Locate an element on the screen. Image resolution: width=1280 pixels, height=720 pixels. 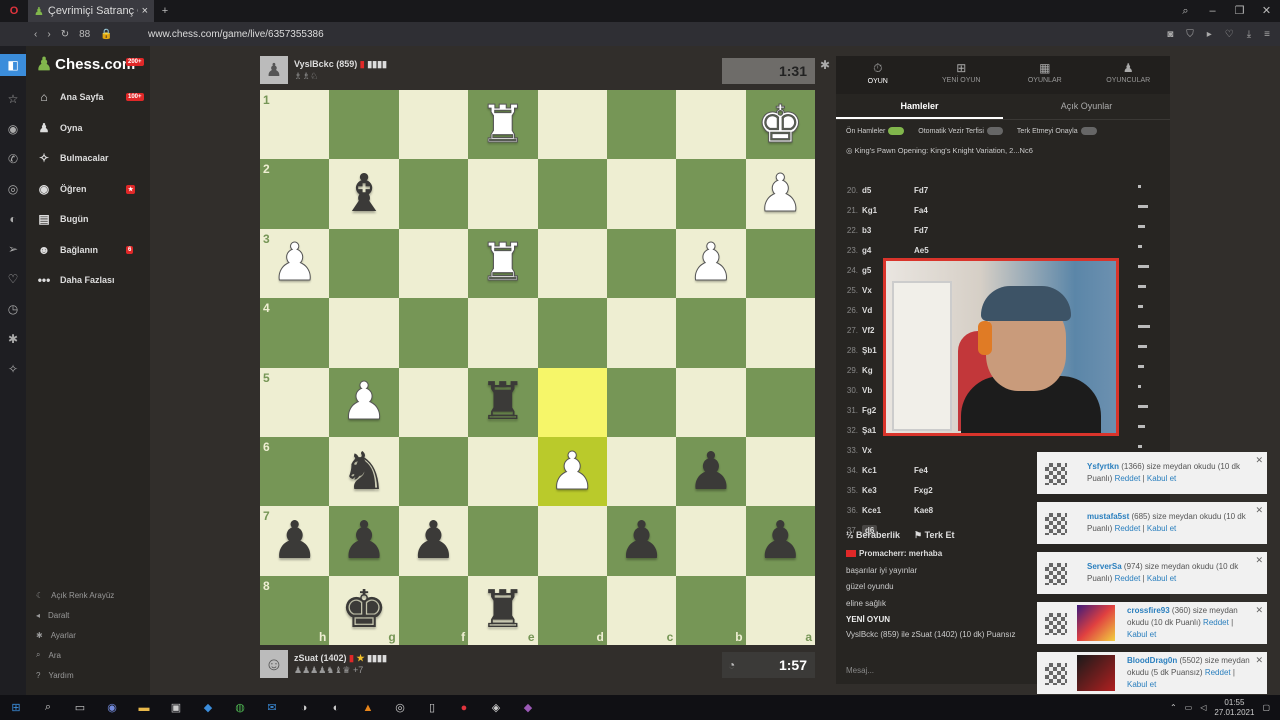
nav-bottom-item: ? Yardım is located at coordinates (88, 675).